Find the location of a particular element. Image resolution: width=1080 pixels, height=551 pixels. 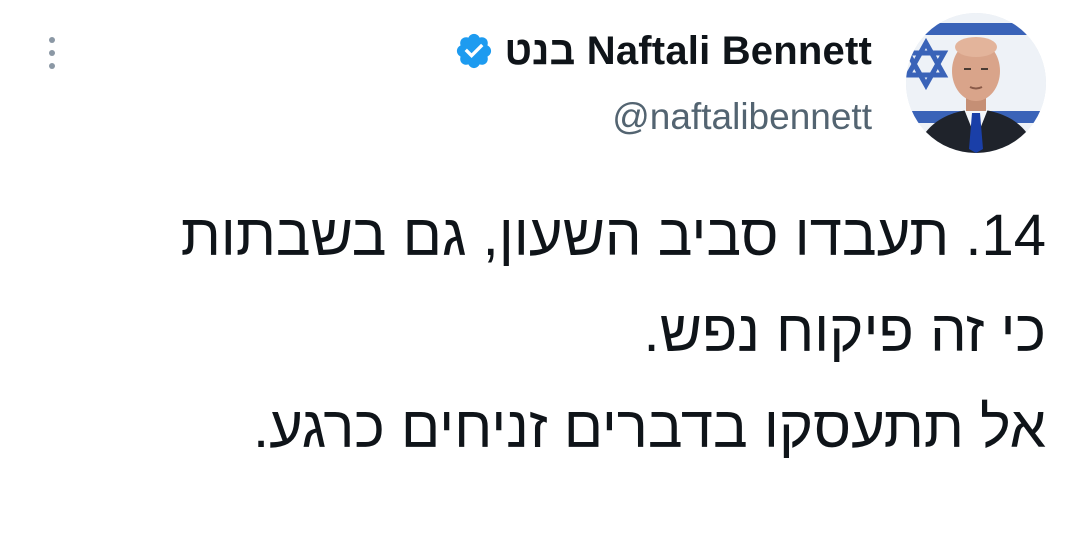

author-display-name: בנט Naftali Bennett is located at coordinates (688, 50).